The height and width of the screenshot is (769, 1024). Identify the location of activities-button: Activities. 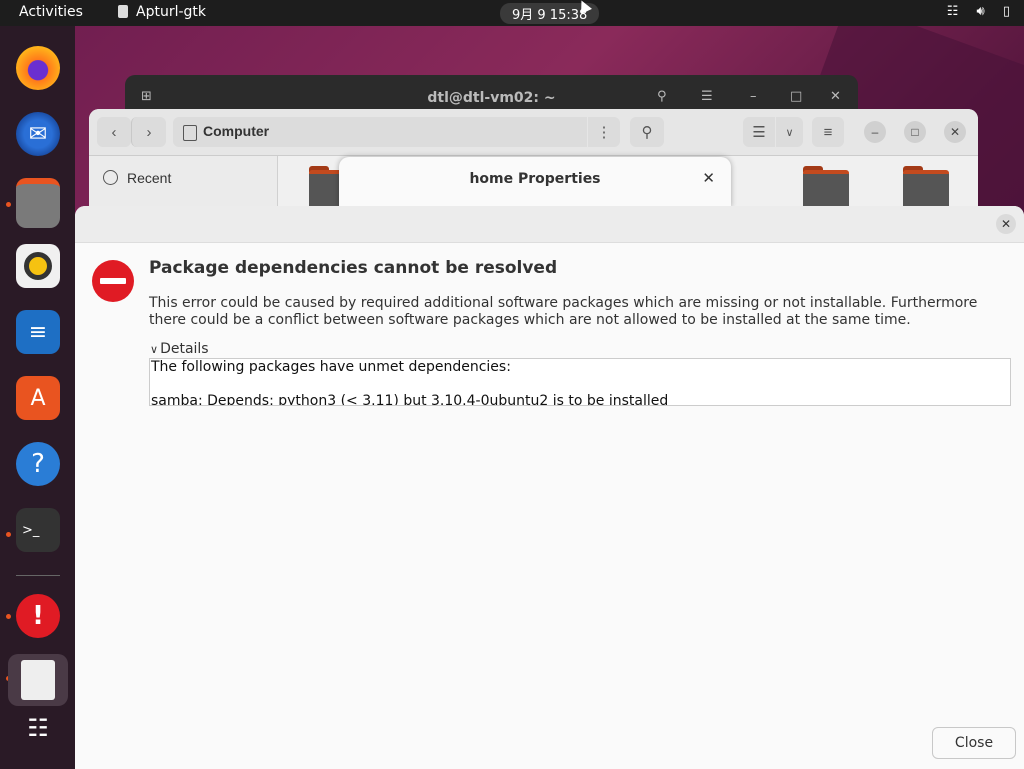
(51, 12).